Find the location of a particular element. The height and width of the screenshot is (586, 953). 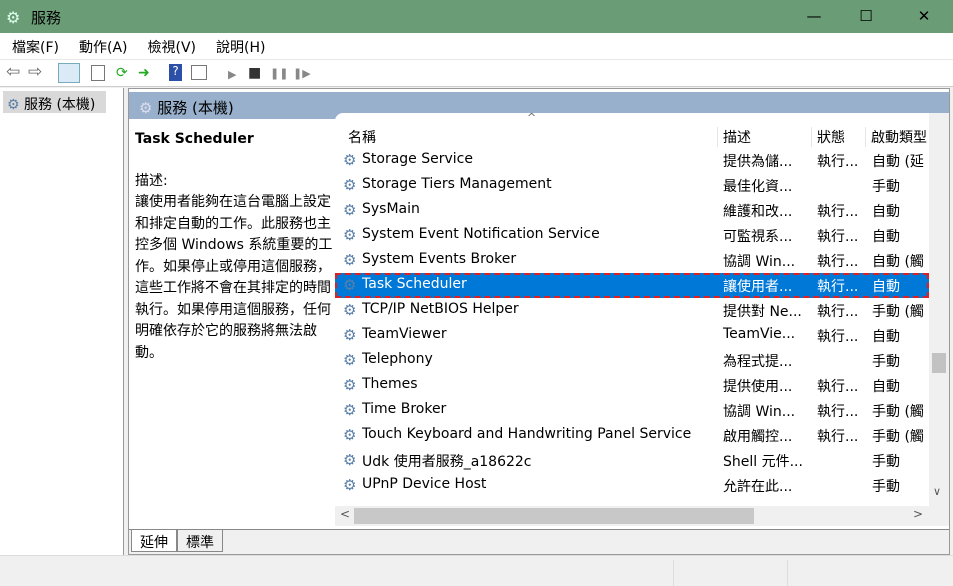

start-service-icon: ▶ is located at coordinates (232, 74).